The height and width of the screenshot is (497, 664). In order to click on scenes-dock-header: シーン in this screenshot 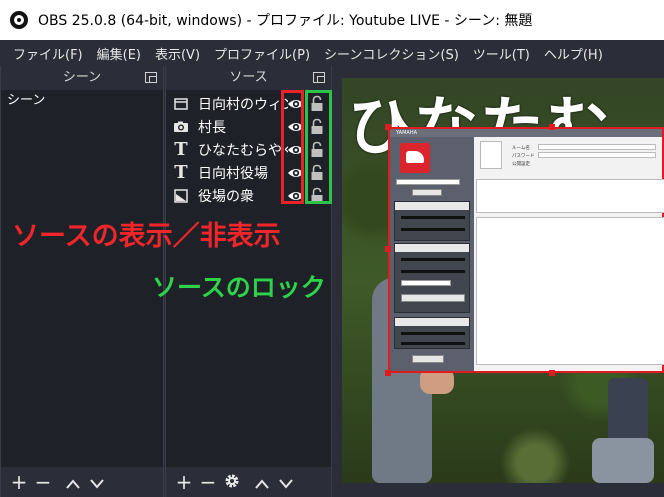, I will do `click(82, 78)`.